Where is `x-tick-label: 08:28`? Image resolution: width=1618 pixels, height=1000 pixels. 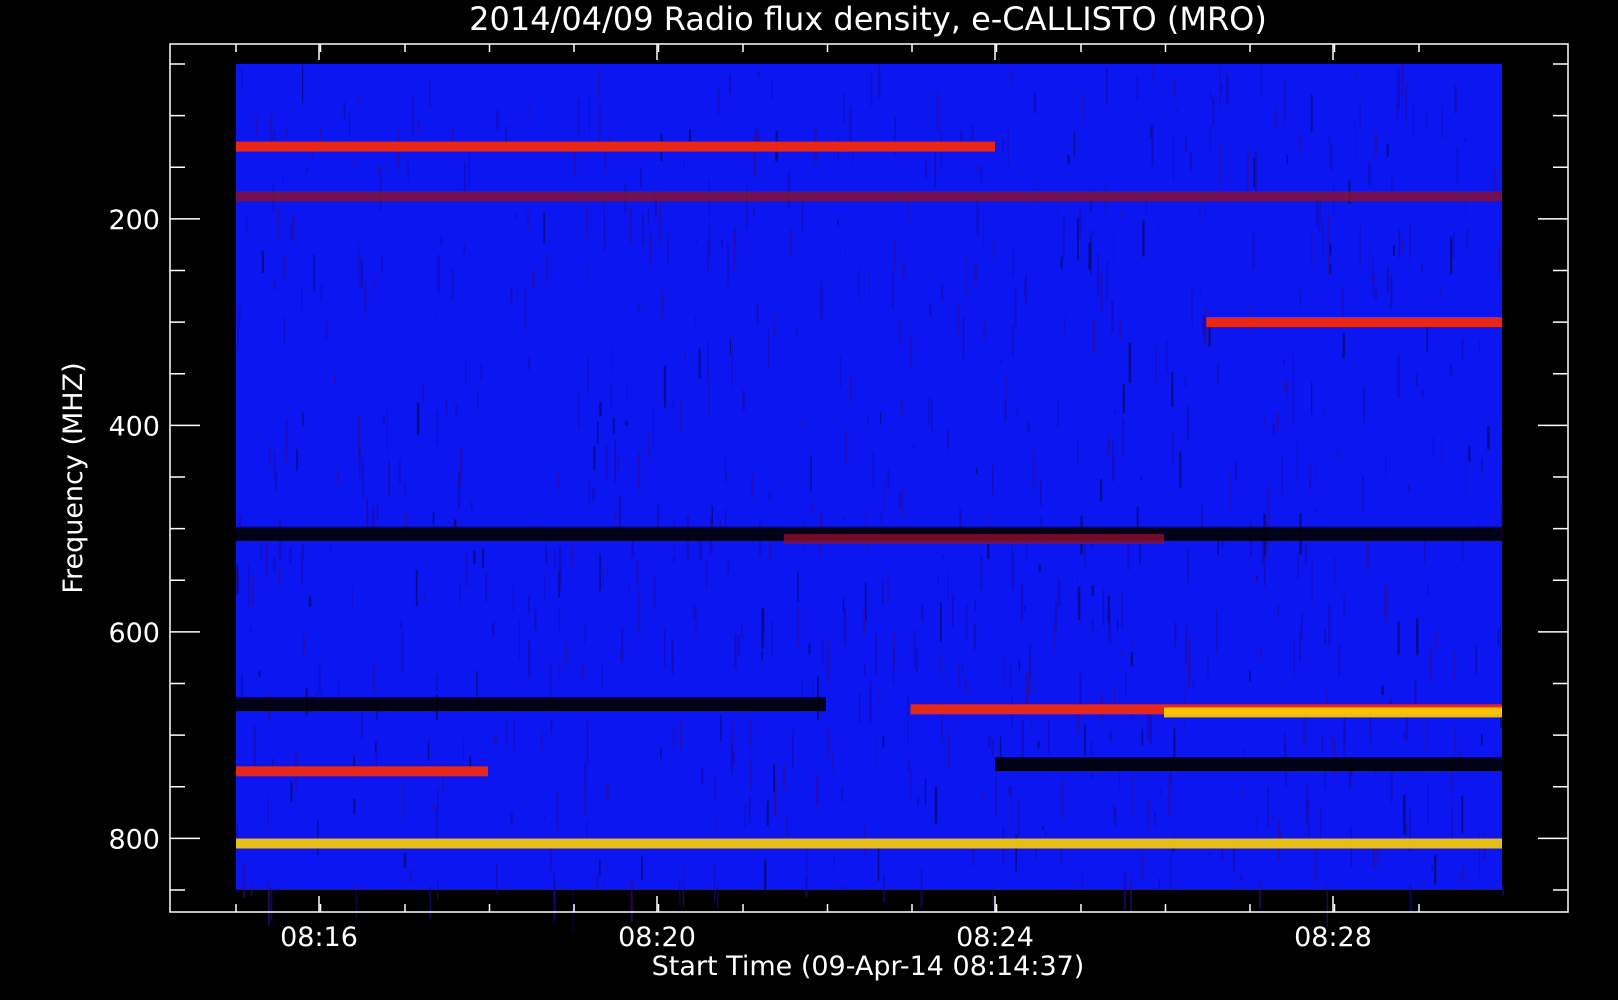
x-tick-label: 08:28 is located at coordinates (1333, 937).